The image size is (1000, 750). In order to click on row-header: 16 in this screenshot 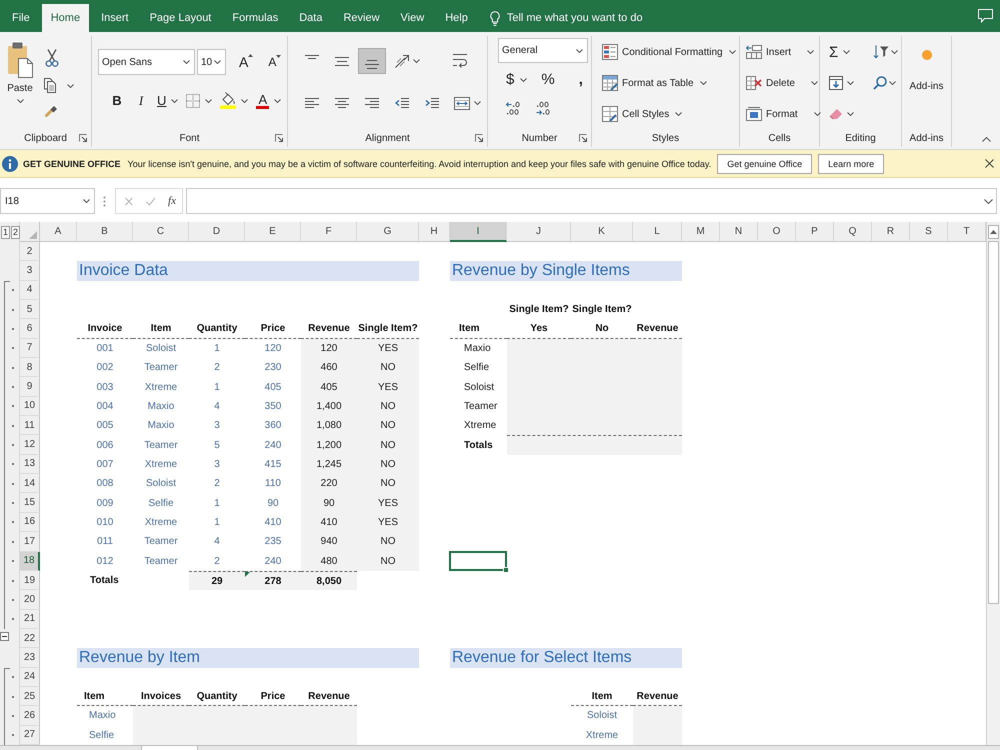, I will do `click(30, 522)`.